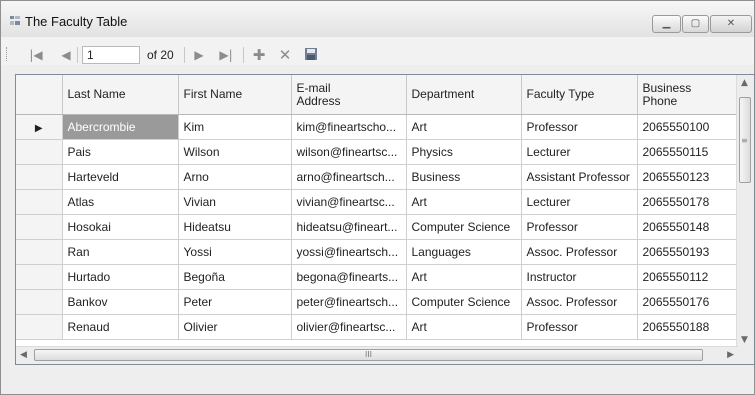  What do you see at coordinates (111, 55) in the screenshot?
I see `position-input: 1` at bounding box center [111, 55].